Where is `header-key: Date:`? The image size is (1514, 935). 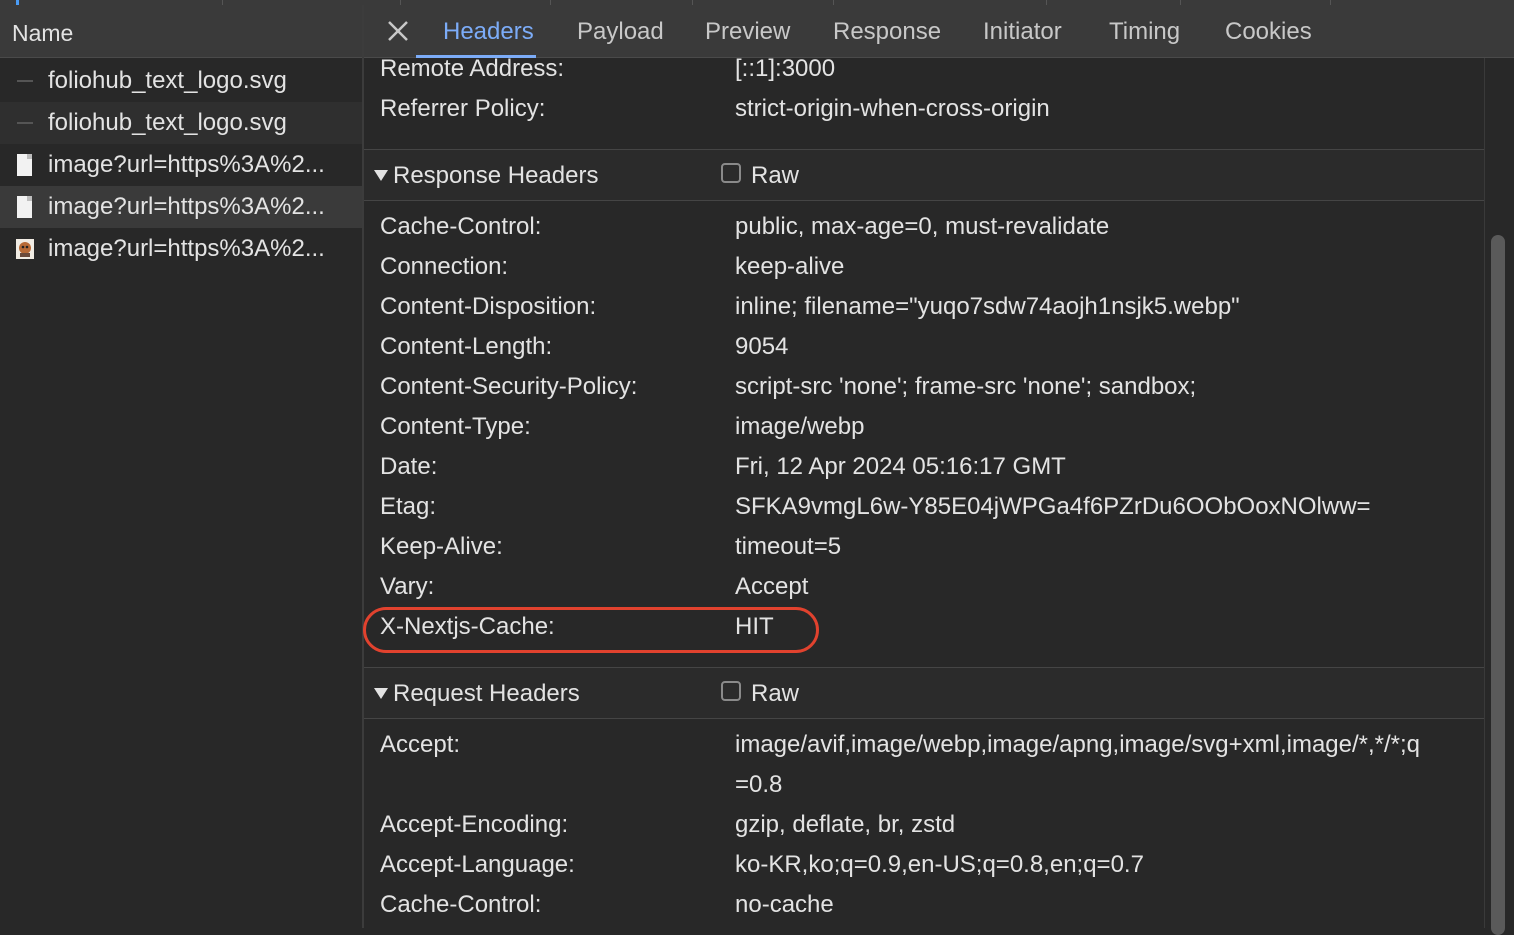 header-key: Date: is located at coordinates (409, 466).